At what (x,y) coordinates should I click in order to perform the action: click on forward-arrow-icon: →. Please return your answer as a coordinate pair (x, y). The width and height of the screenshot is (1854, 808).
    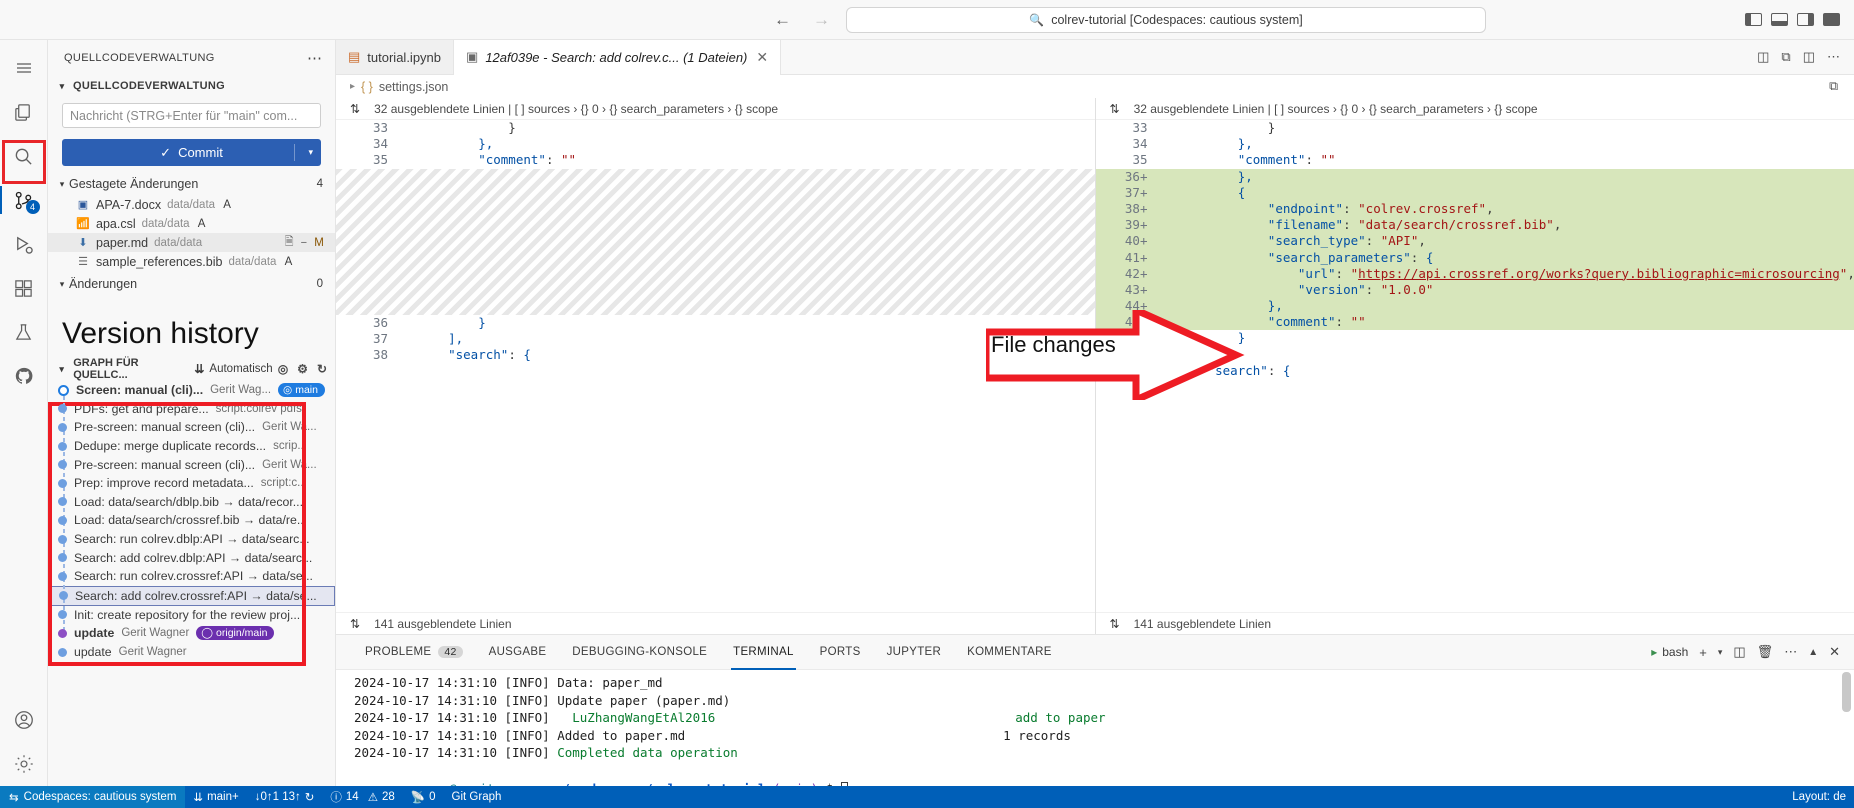
    Looking at the image, I should click on (821, 19).